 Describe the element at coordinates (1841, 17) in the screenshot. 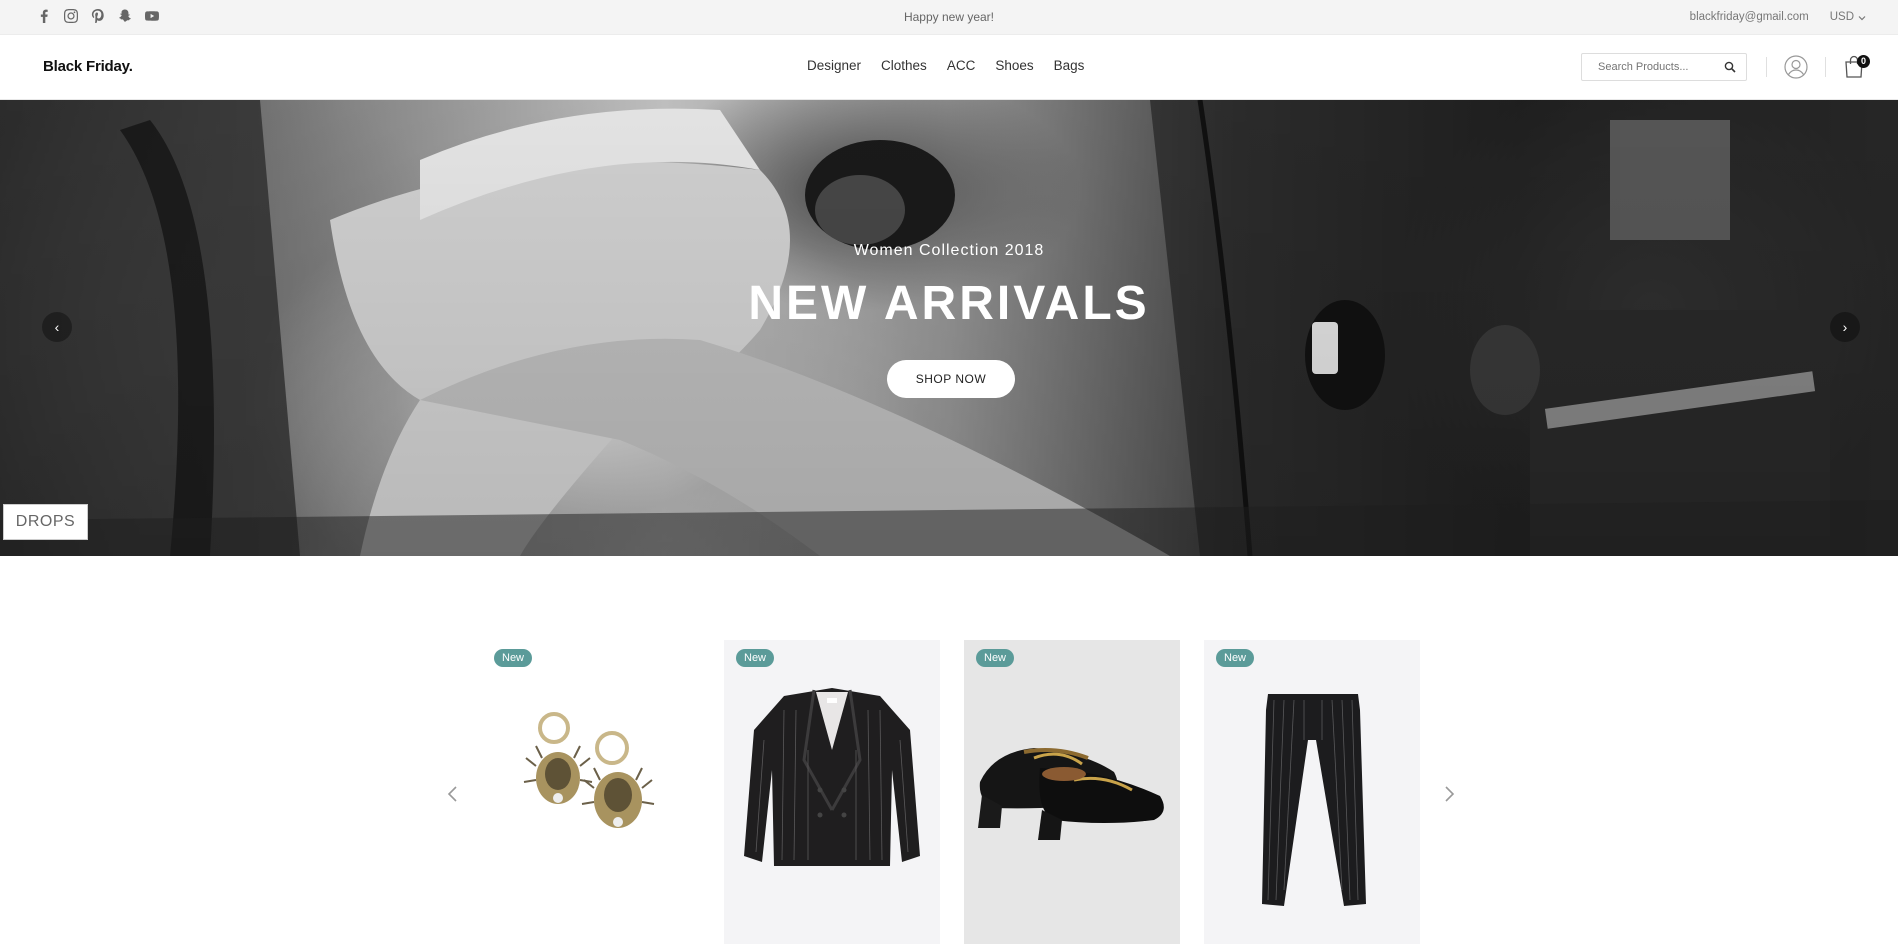

I see `currency-label: USD` at that location.